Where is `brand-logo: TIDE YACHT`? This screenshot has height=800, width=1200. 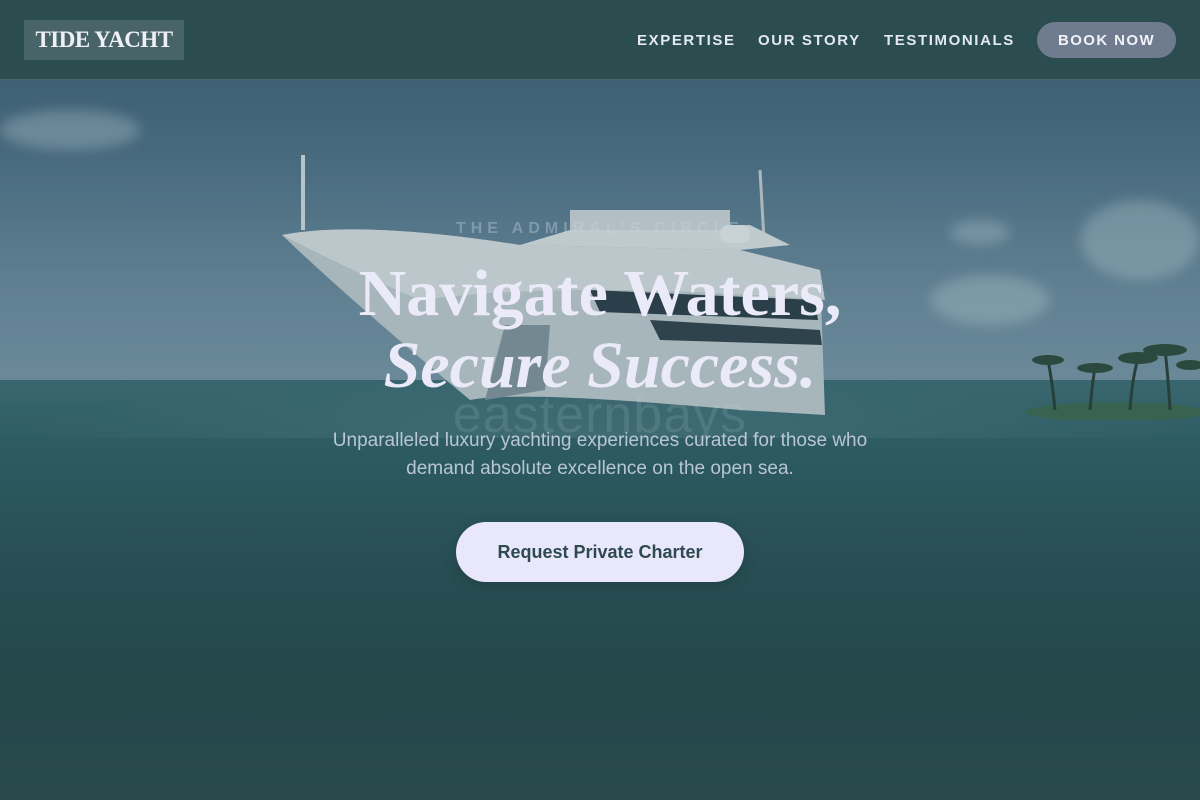
brand-logo: TIDE YACHT is located at coordinates (104, 40).